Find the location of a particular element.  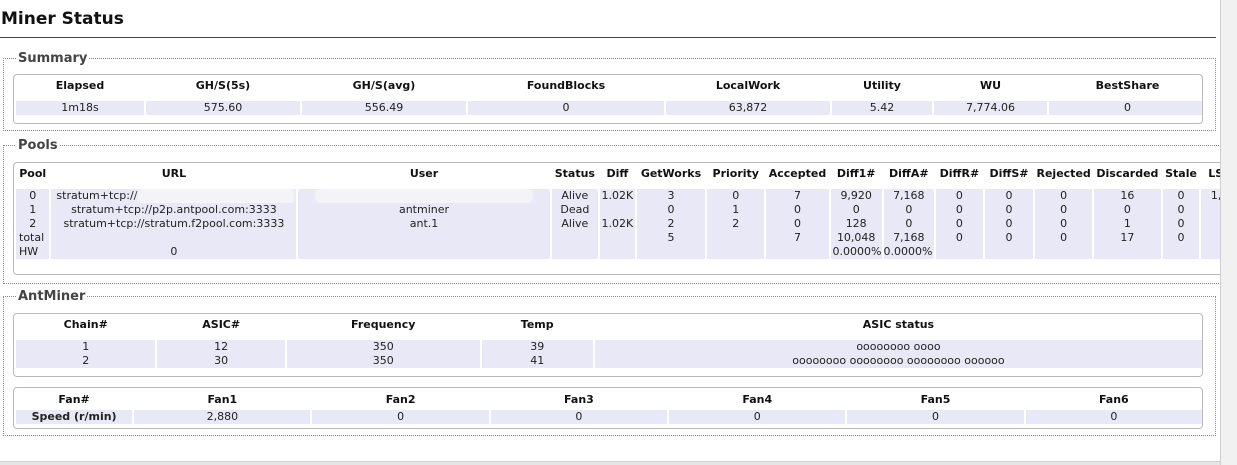

chain-row: 1 12 350 39 oooooooo oooo is located at coordinates (609, 347).